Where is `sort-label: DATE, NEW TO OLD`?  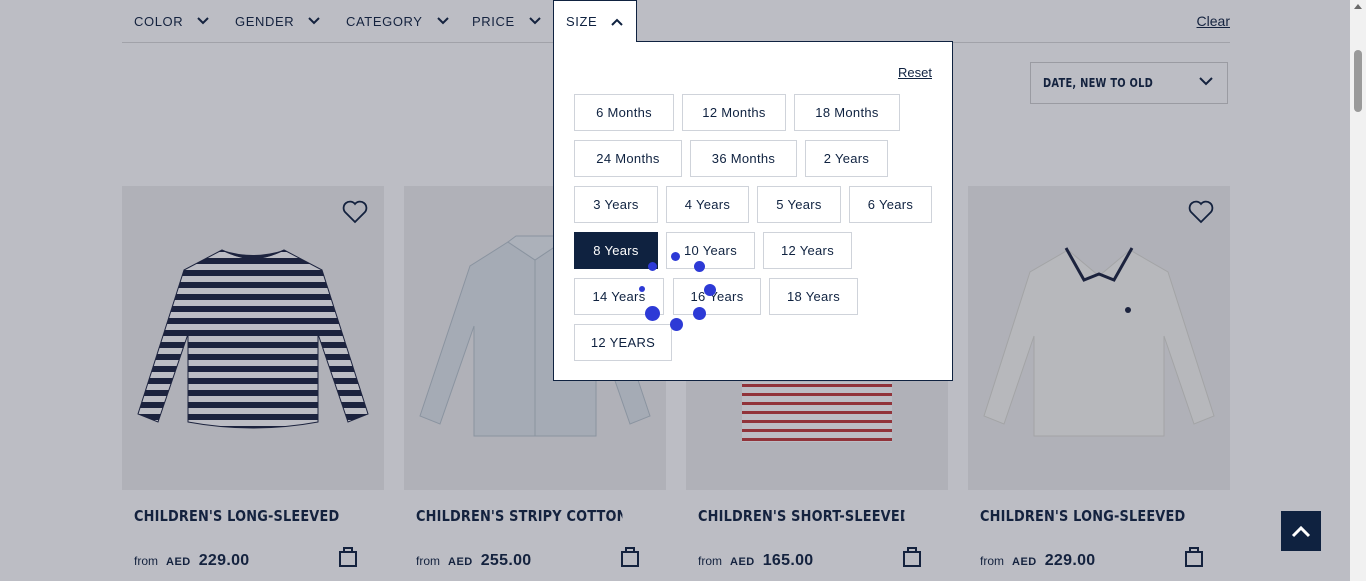 sort-label: DATE, NEW TO OLD is located at coordinates (1098, 83).